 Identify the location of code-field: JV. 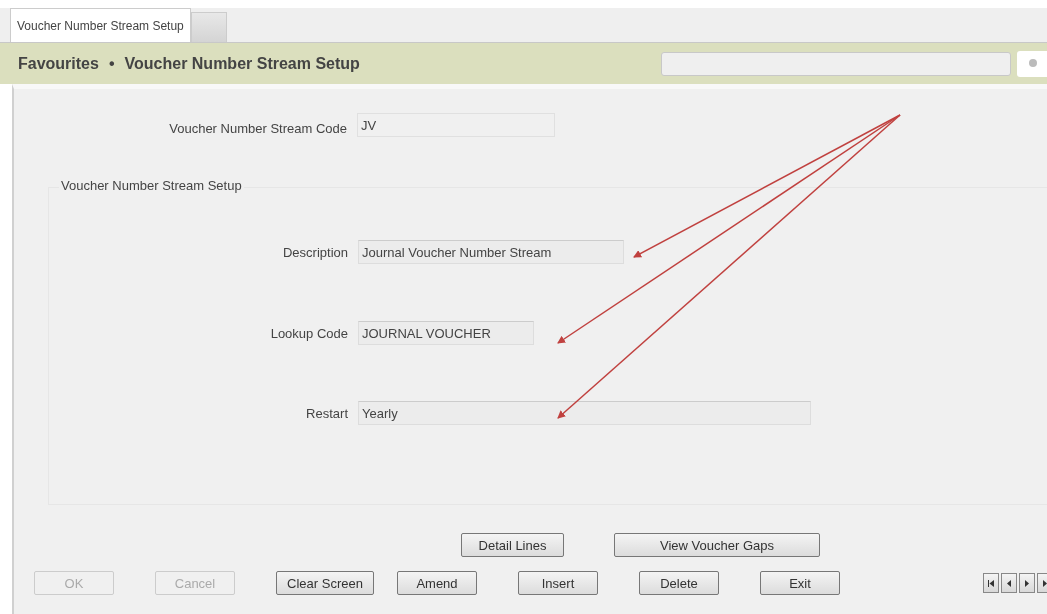
(456, 125).